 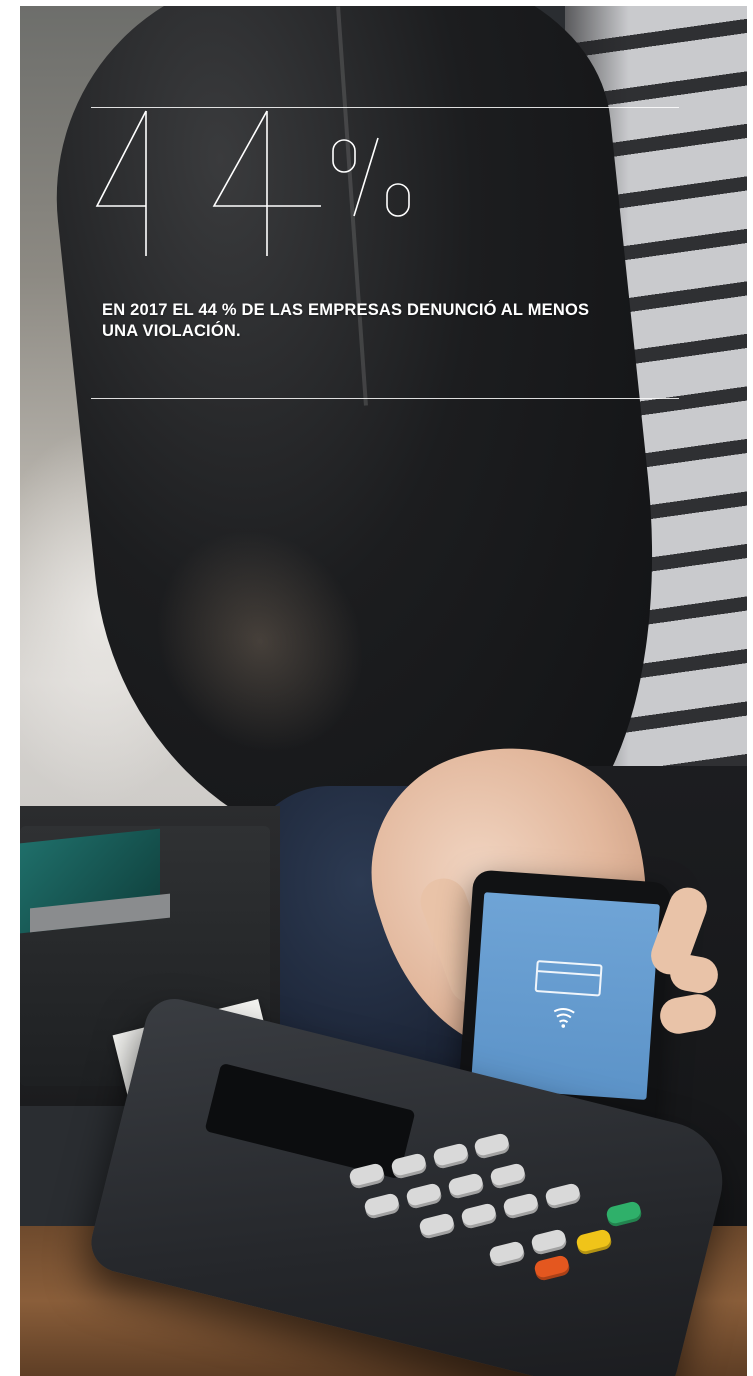 I want to click on card-icon, so click(x=568, y=978).